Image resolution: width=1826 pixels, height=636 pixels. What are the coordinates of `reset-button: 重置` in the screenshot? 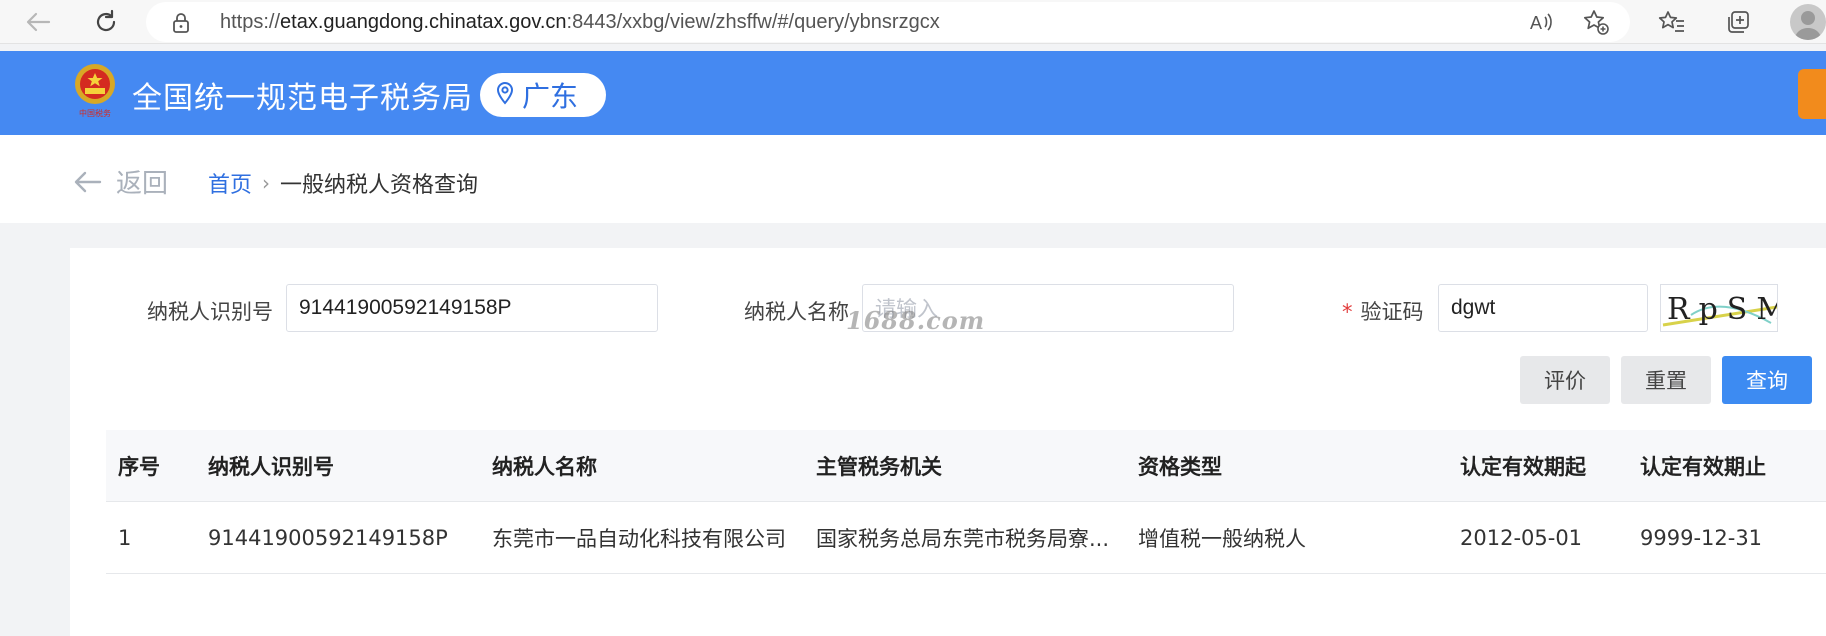 It's located at (1666, 380).